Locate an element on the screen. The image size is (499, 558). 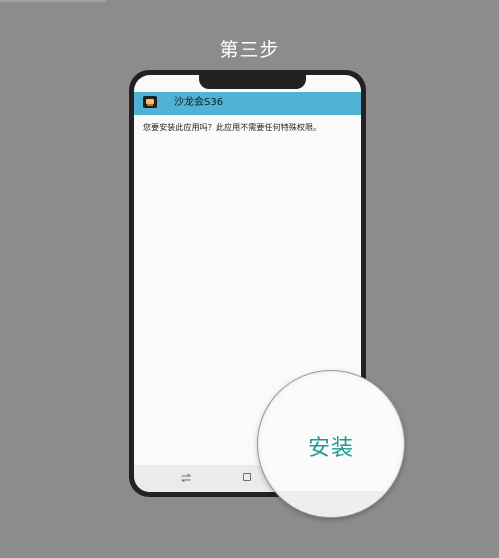
app-header-bar: 沙龙会S36 is located at coordinates (247, 103).